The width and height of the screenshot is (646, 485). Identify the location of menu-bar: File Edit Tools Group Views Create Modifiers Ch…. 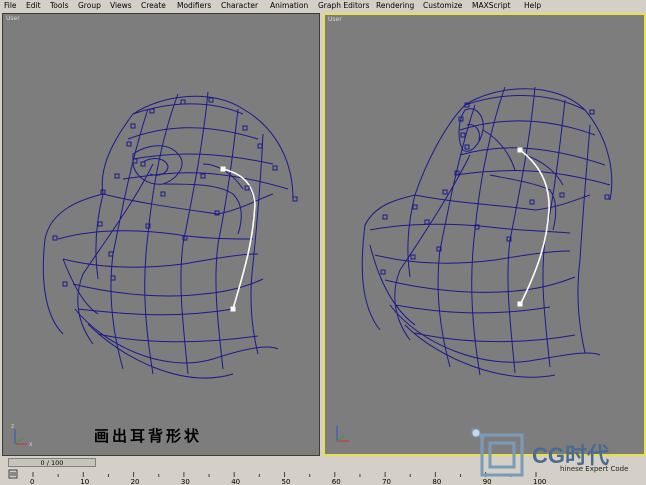
(323, 6).